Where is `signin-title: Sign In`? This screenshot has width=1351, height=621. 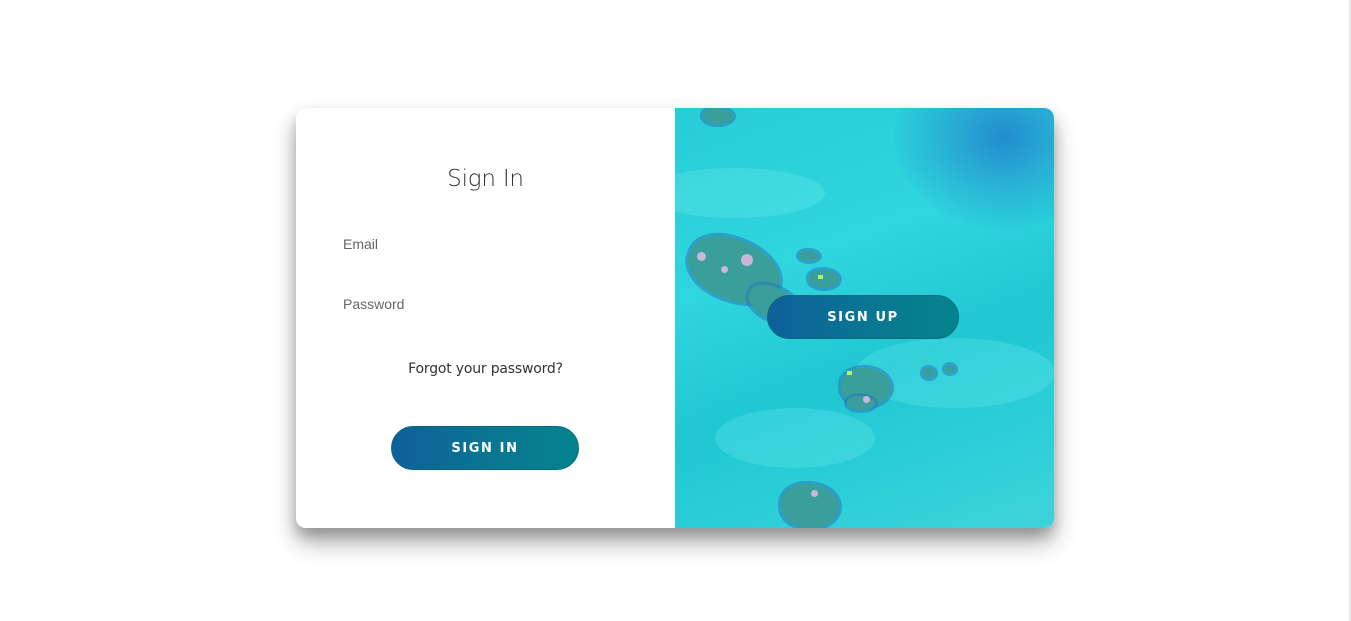 signin-title: Sign In is located at coordinates (485, 179).